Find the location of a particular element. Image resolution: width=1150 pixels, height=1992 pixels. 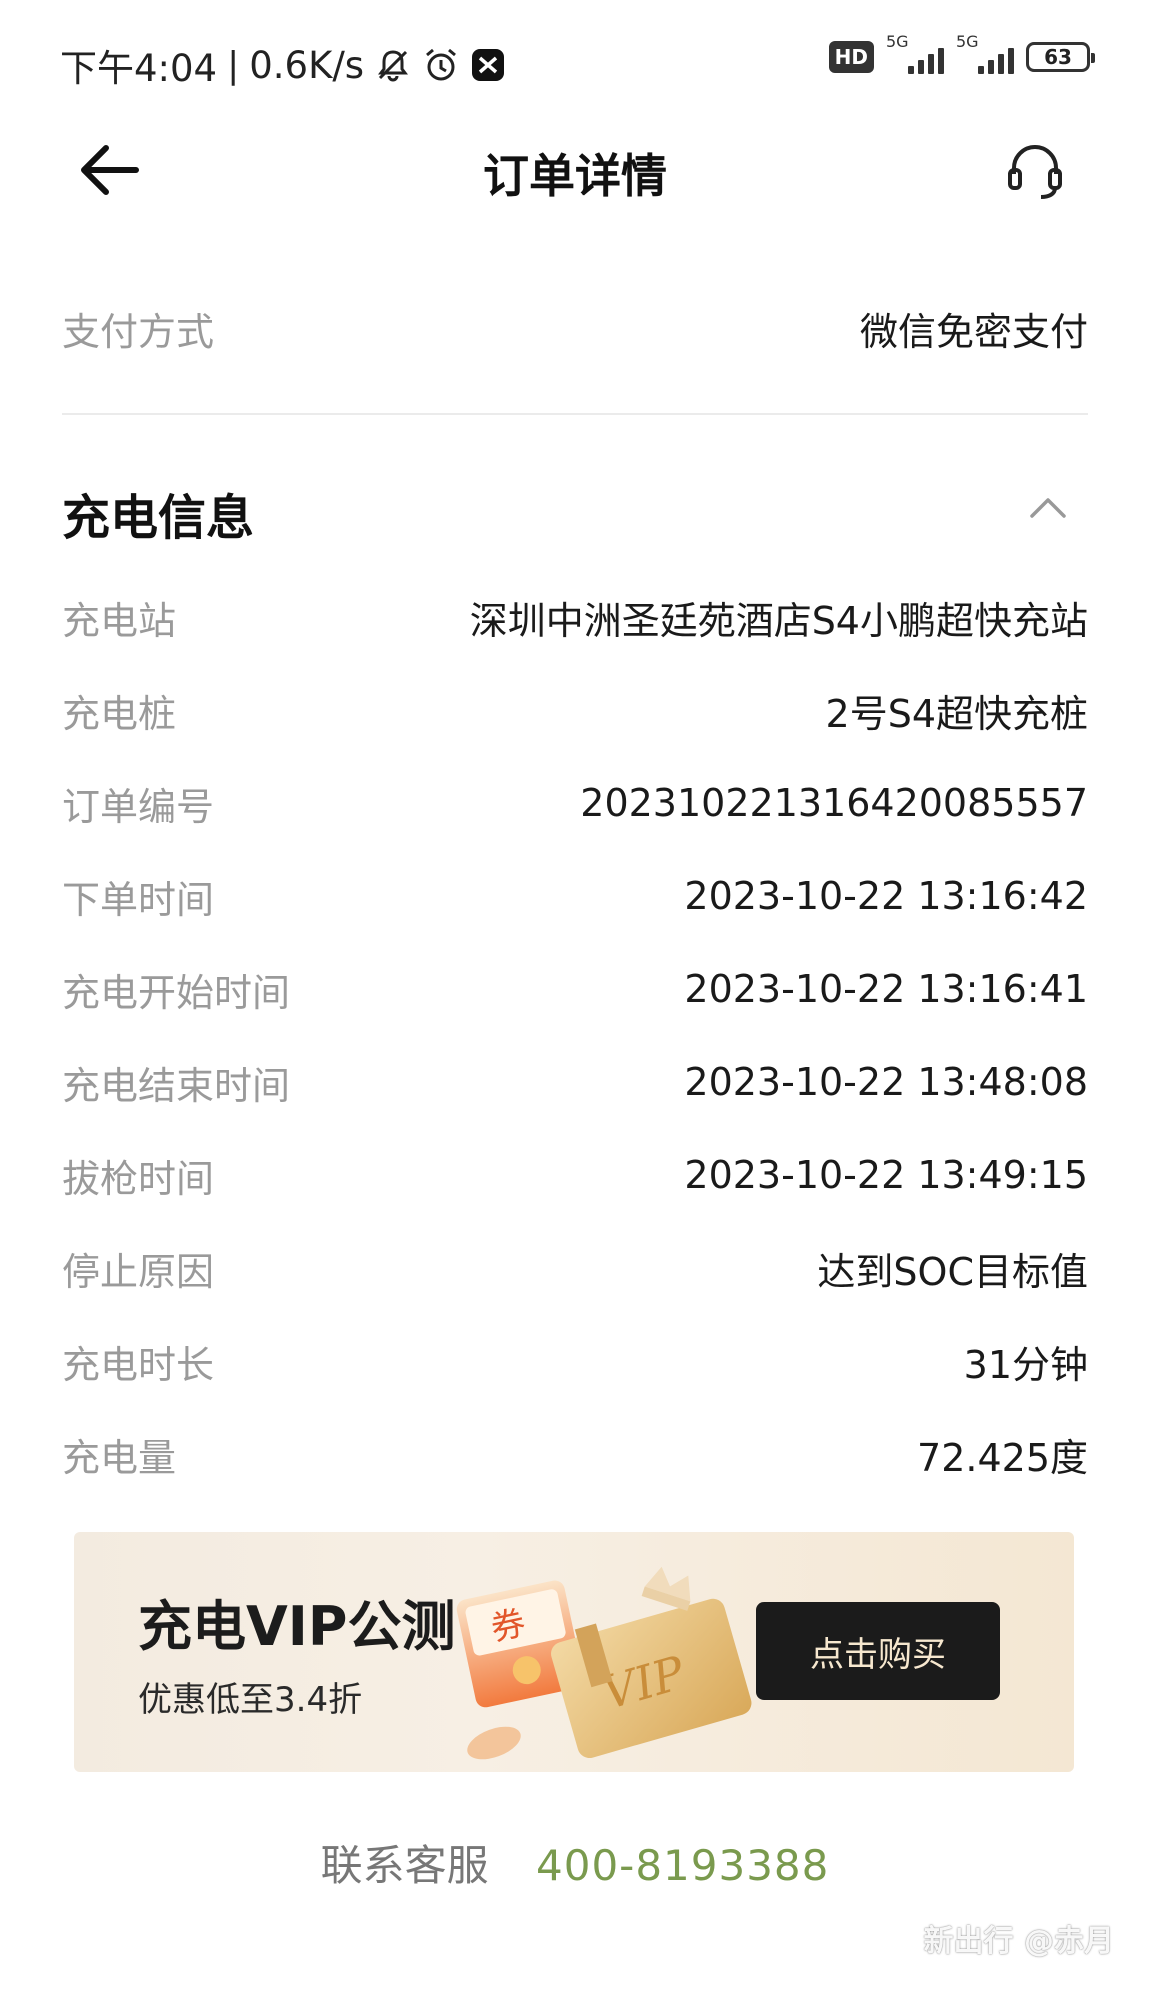

customer-service-button is located at coordinates (1035, 171).